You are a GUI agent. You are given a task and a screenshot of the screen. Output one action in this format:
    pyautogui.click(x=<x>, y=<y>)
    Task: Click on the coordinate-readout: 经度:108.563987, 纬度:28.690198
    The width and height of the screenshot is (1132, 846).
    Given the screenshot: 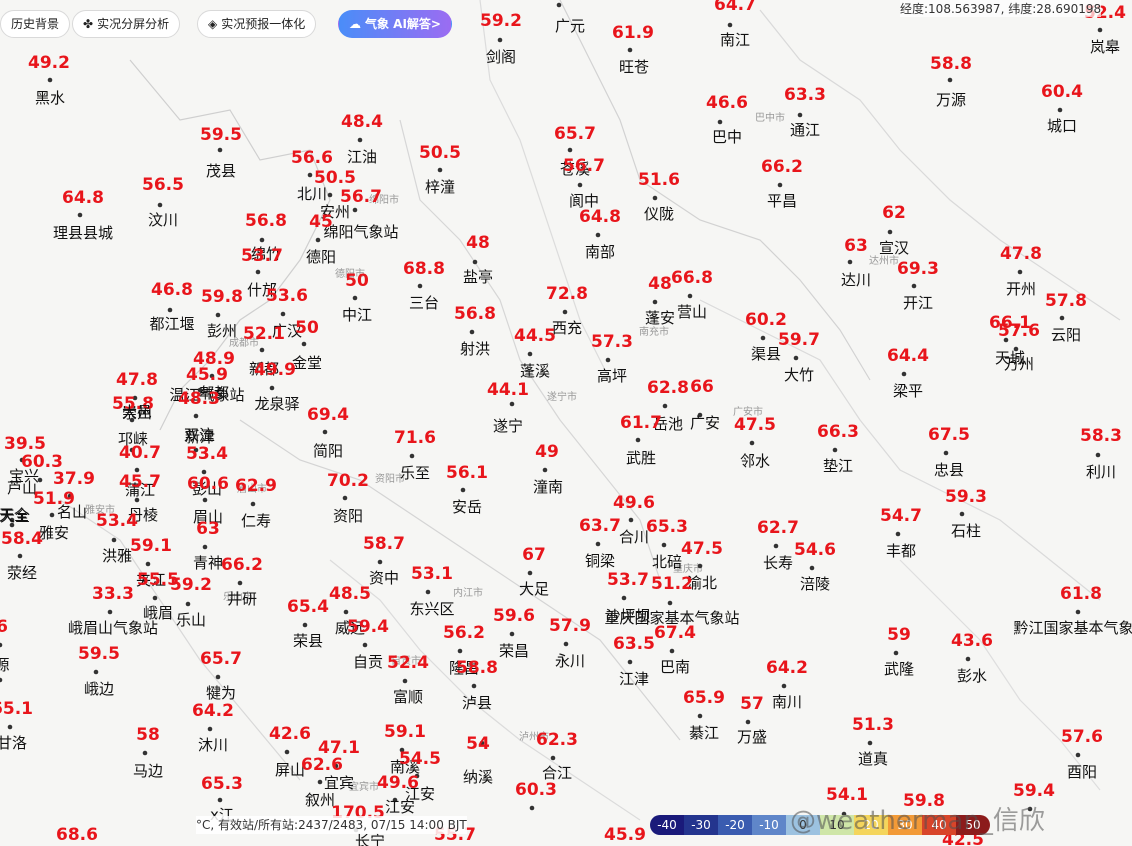 What is the action you would take?
    pyautogui.click(x=1001, y=8)
    